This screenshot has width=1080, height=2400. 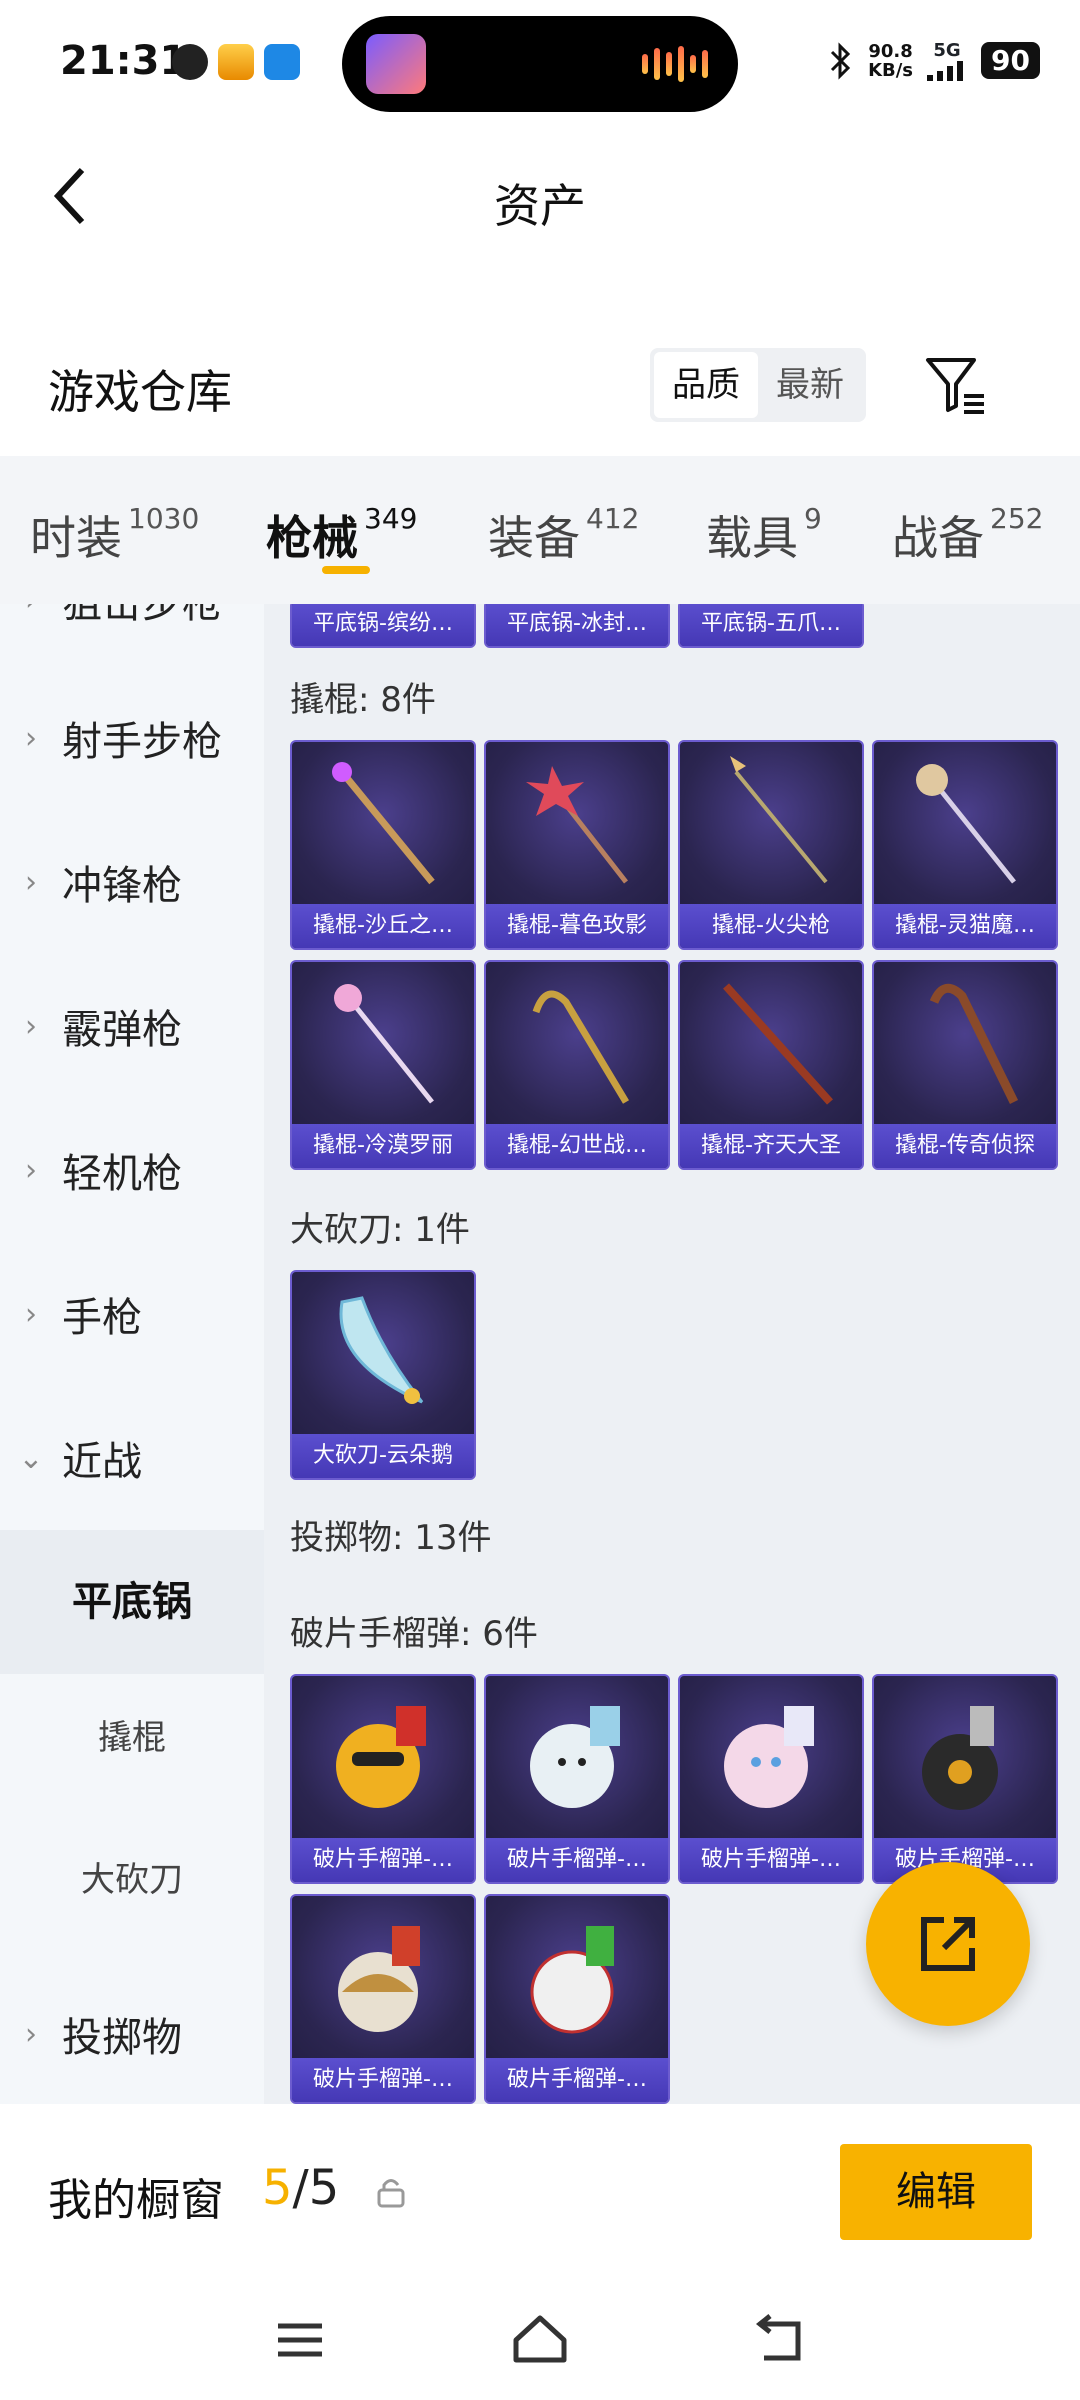 I want to click on share-icon, so click(x=948, y=1944).